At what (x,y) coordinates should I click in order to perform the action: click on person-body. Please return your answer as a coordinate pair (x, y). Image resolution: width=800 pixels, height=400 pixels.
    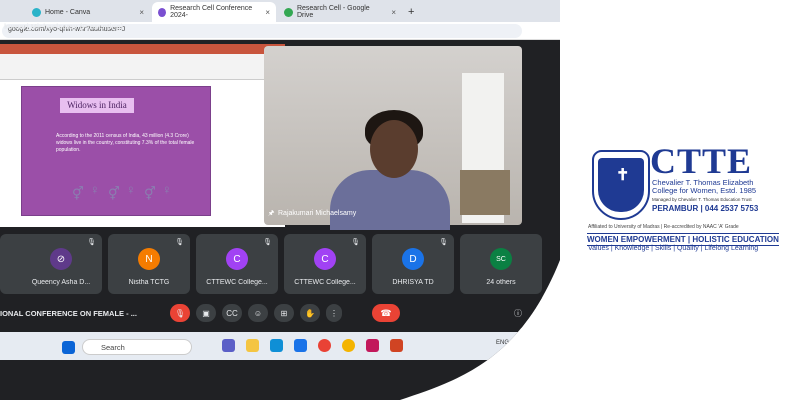
    Looking at the image, I should click on (390, 200).